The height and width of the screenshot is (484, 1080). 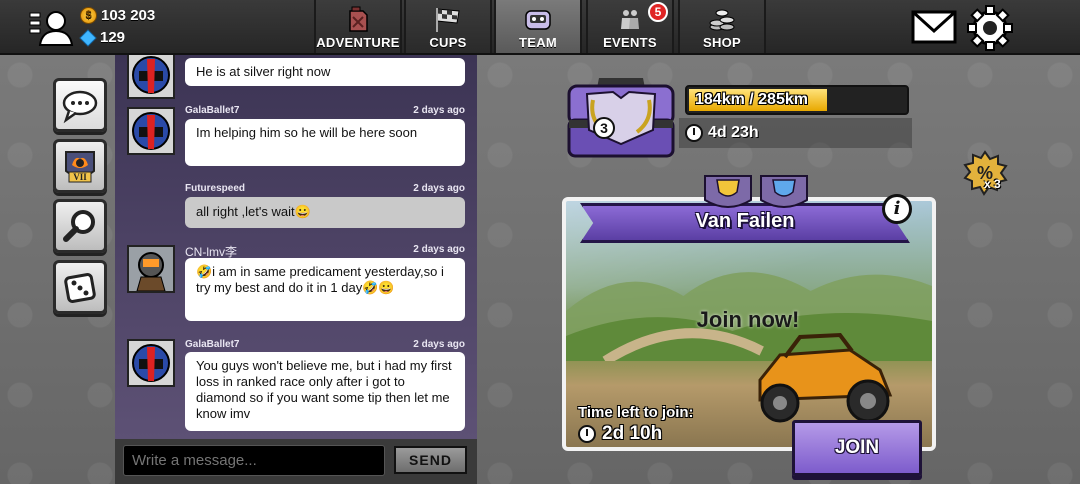 I want to click on team-chest, so click(x=621, y=115).